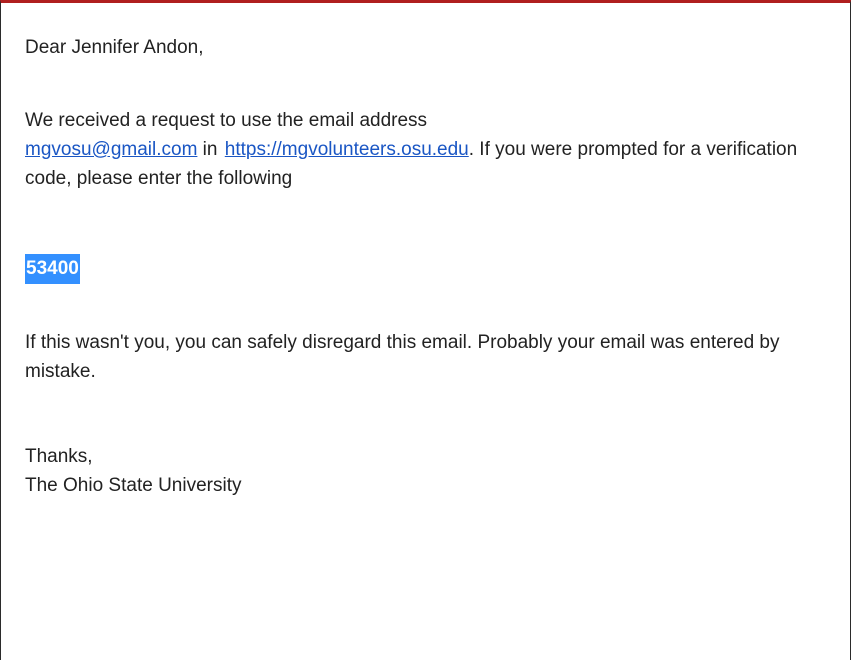 Image resolution: width=861 pixels, height=660 pixels. I want to click on verification-code-line: 53400, so click(52, 269).